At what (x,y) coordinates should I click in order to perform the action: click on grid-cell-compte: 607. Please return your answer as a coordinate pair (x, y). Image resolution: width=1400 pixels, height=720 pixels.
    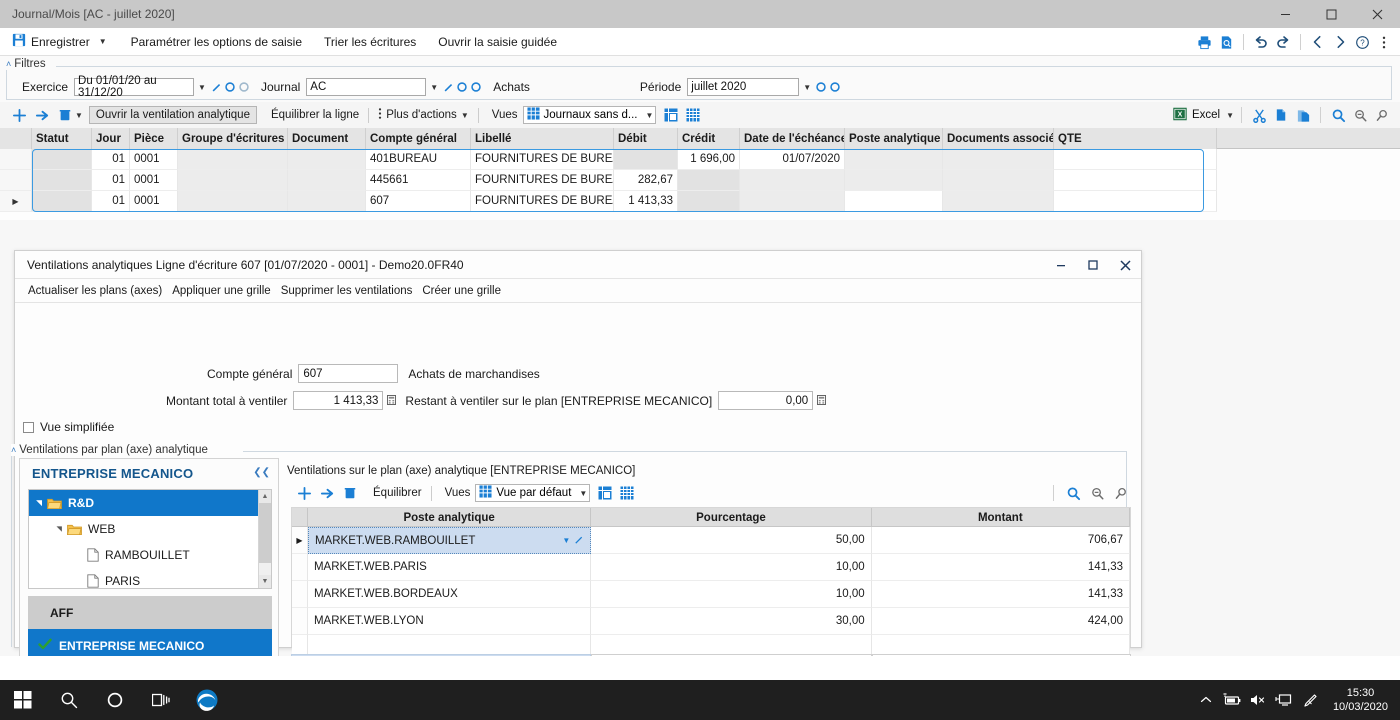
    Looking at the image, I should click on (418, 201).